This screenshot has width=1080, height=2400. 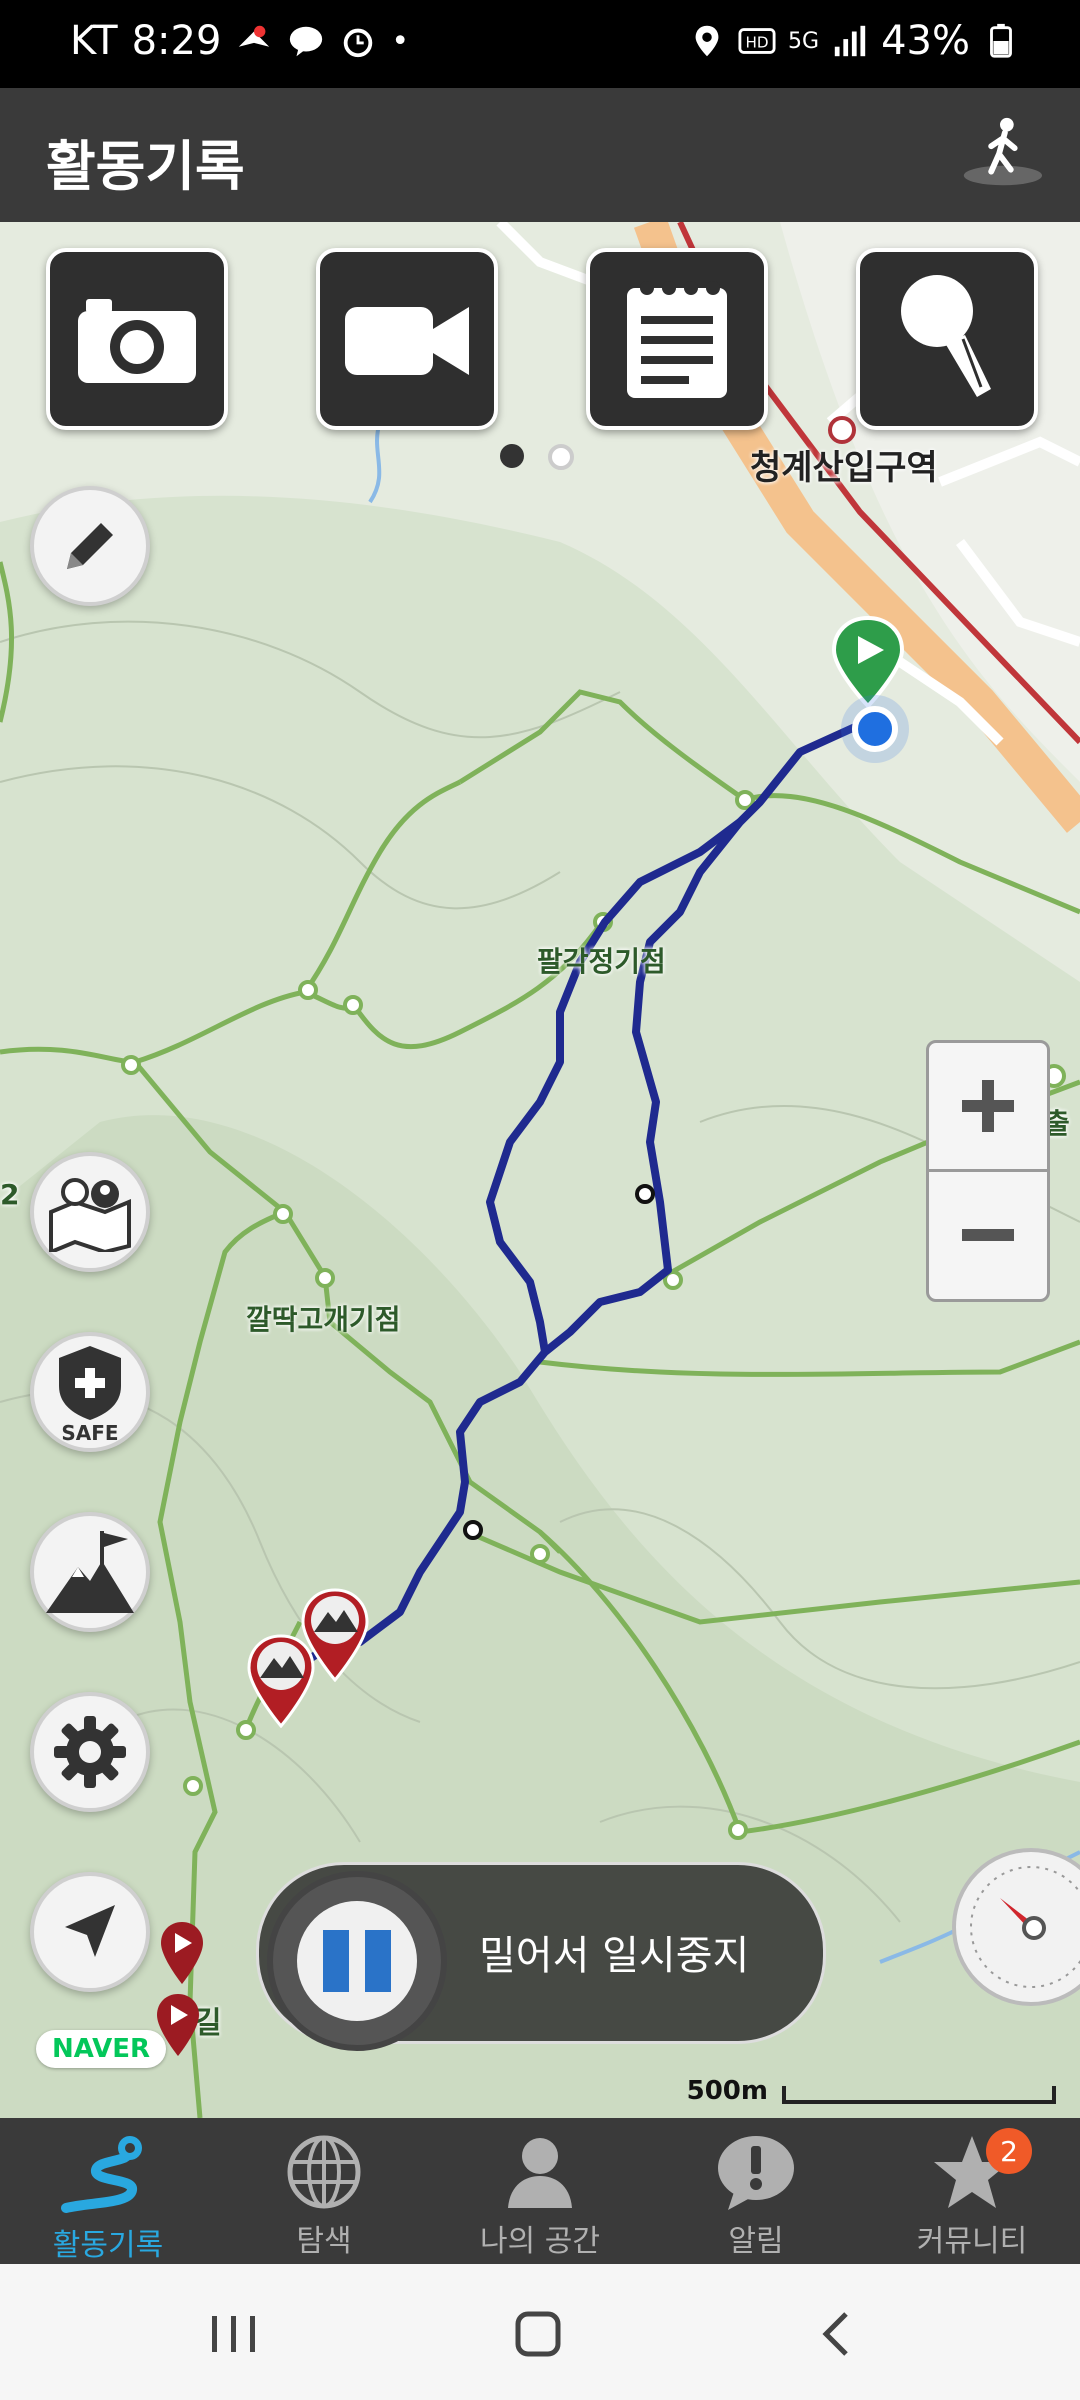 What do you see at coordinates (90, 1215) in the screenshot?
I see `map-people-icon` at bounding box center [90, 1215].